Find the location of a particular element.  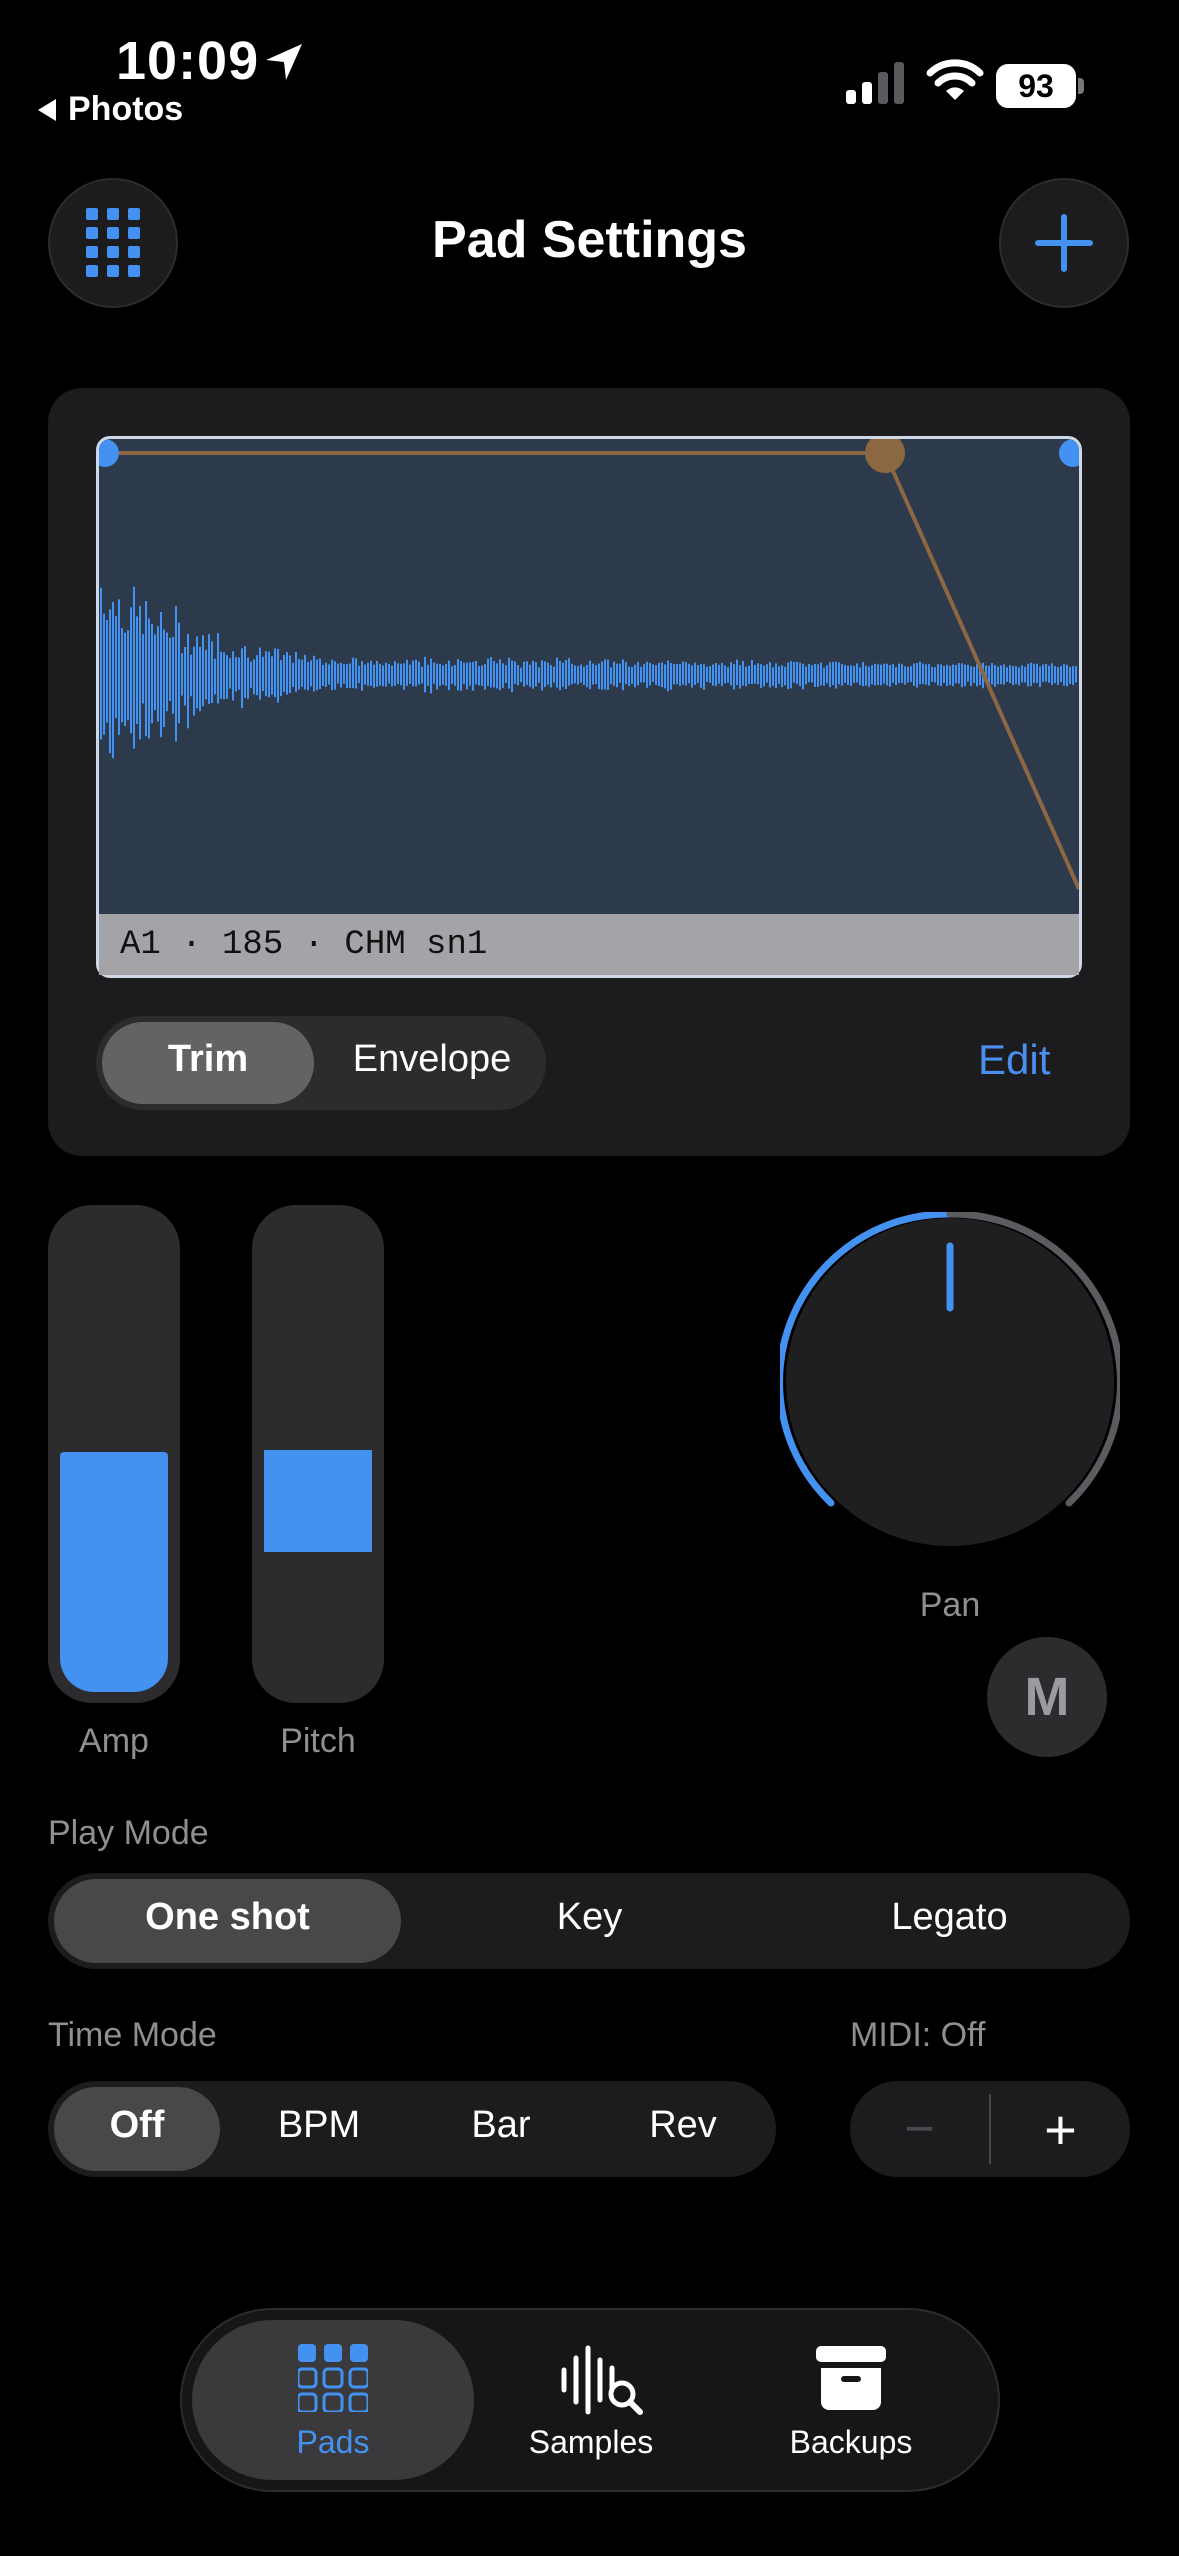

tab-pads-label: Pads is located at coordinates (333, 2442).